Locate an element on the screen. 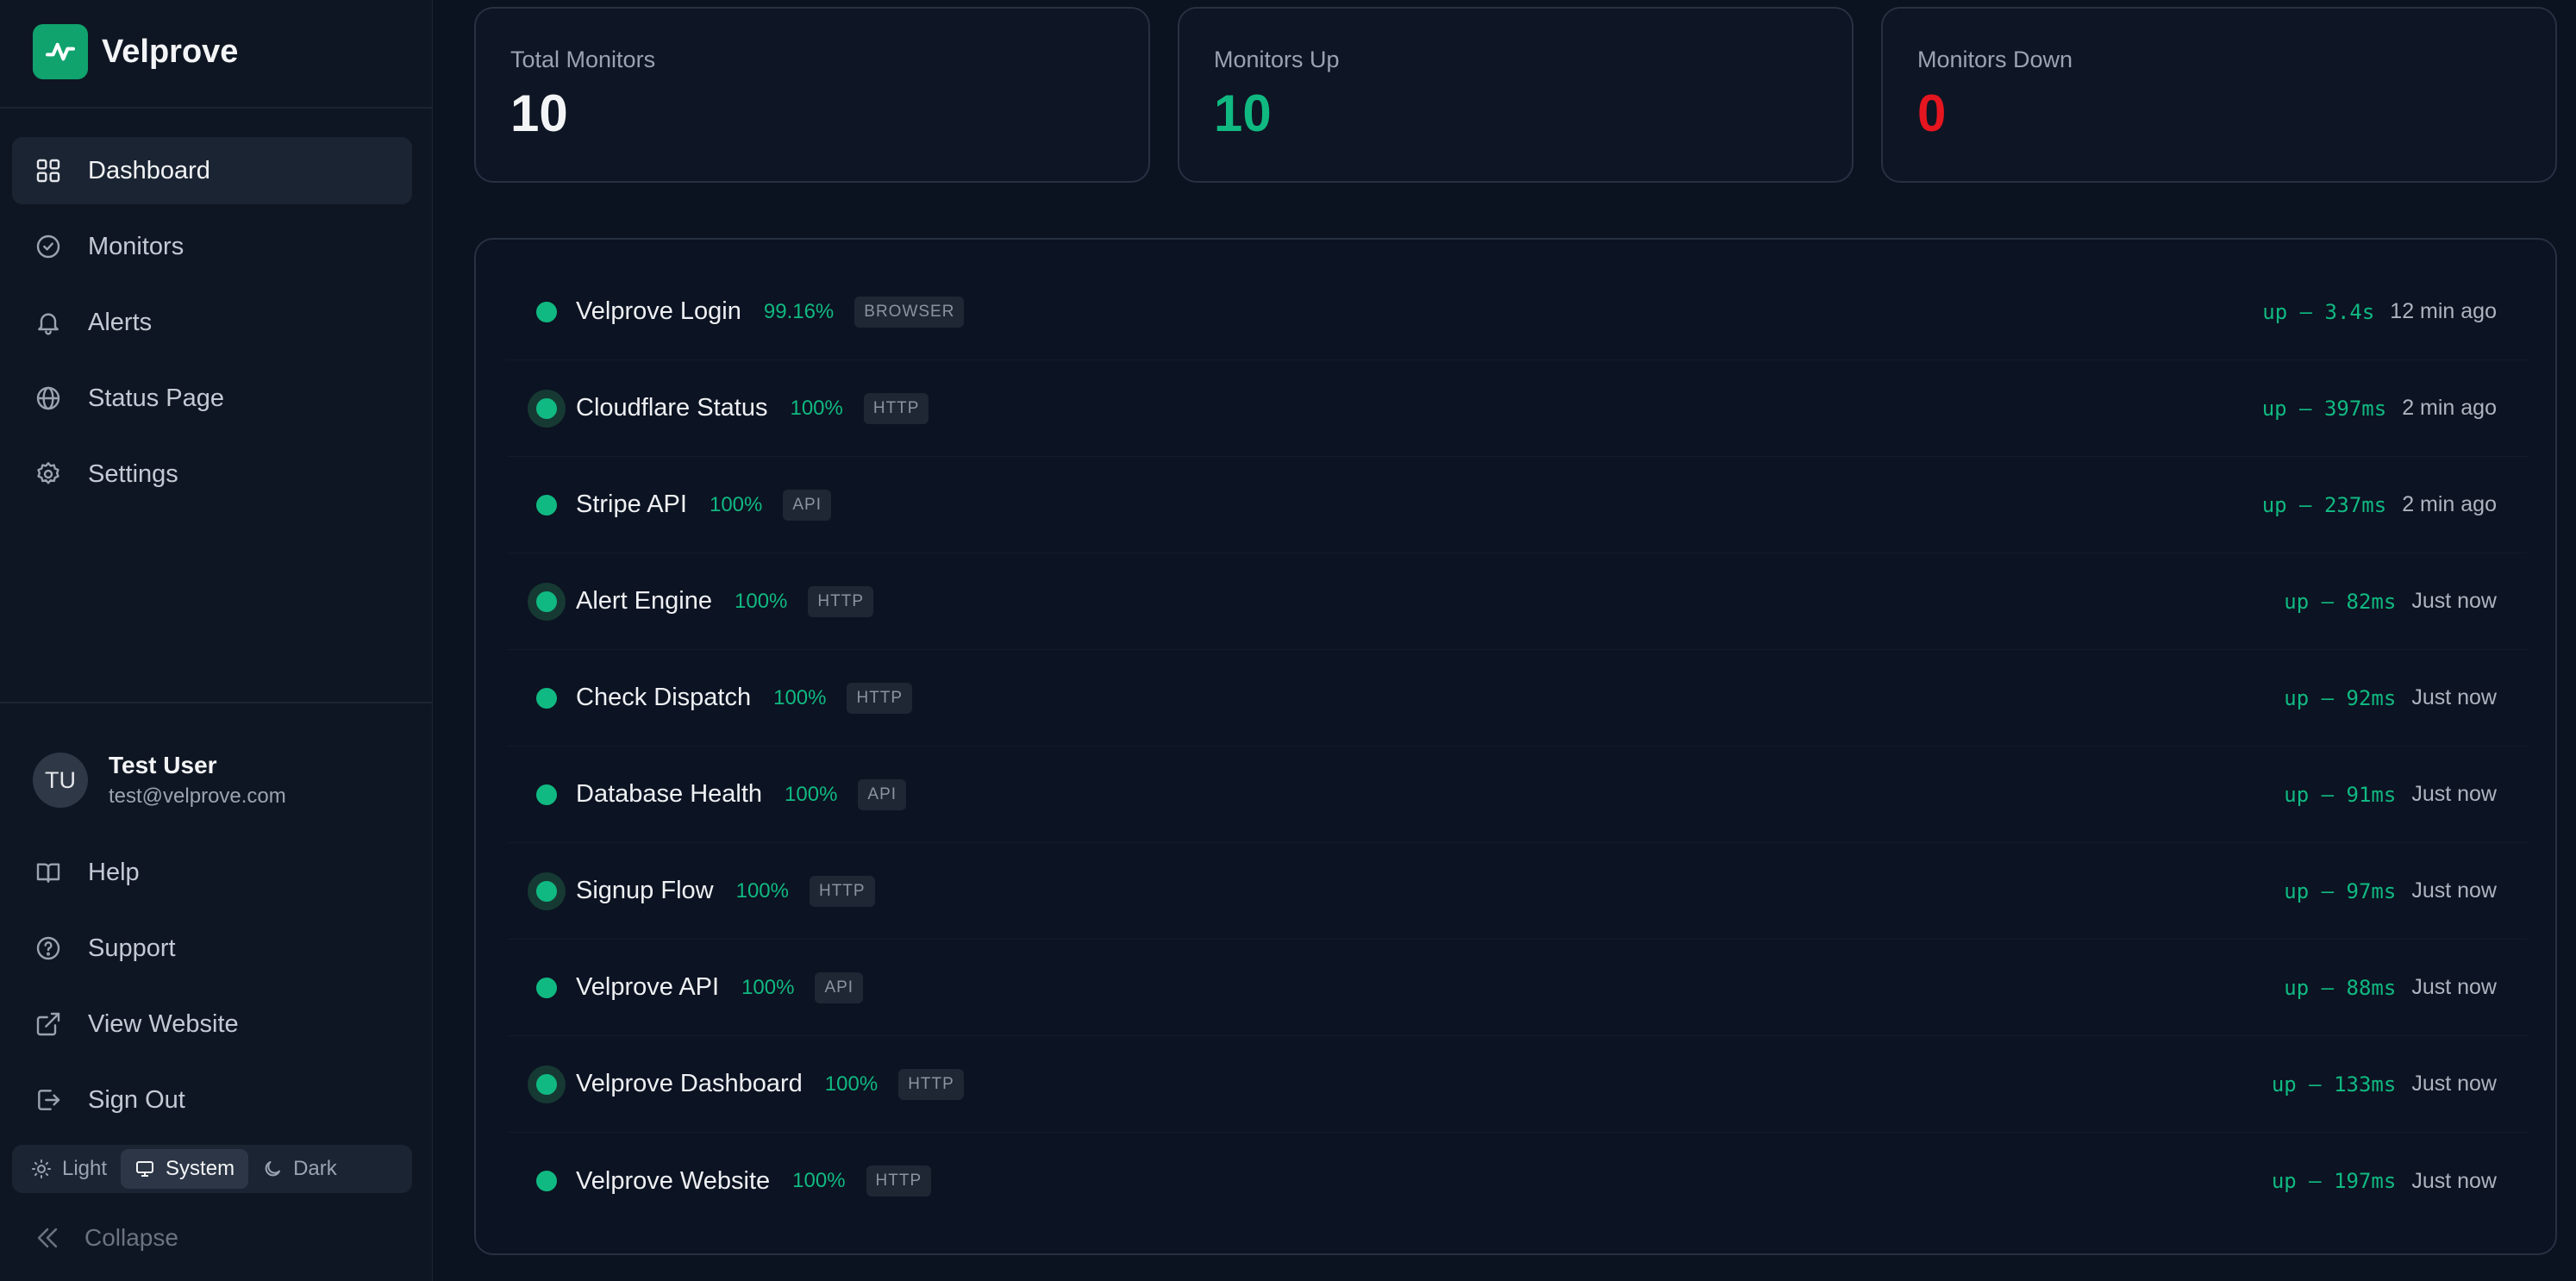 Image resolution: width=2576 pixels, height=1281 pixels. bell-icon is located at coordinates (48, 322).